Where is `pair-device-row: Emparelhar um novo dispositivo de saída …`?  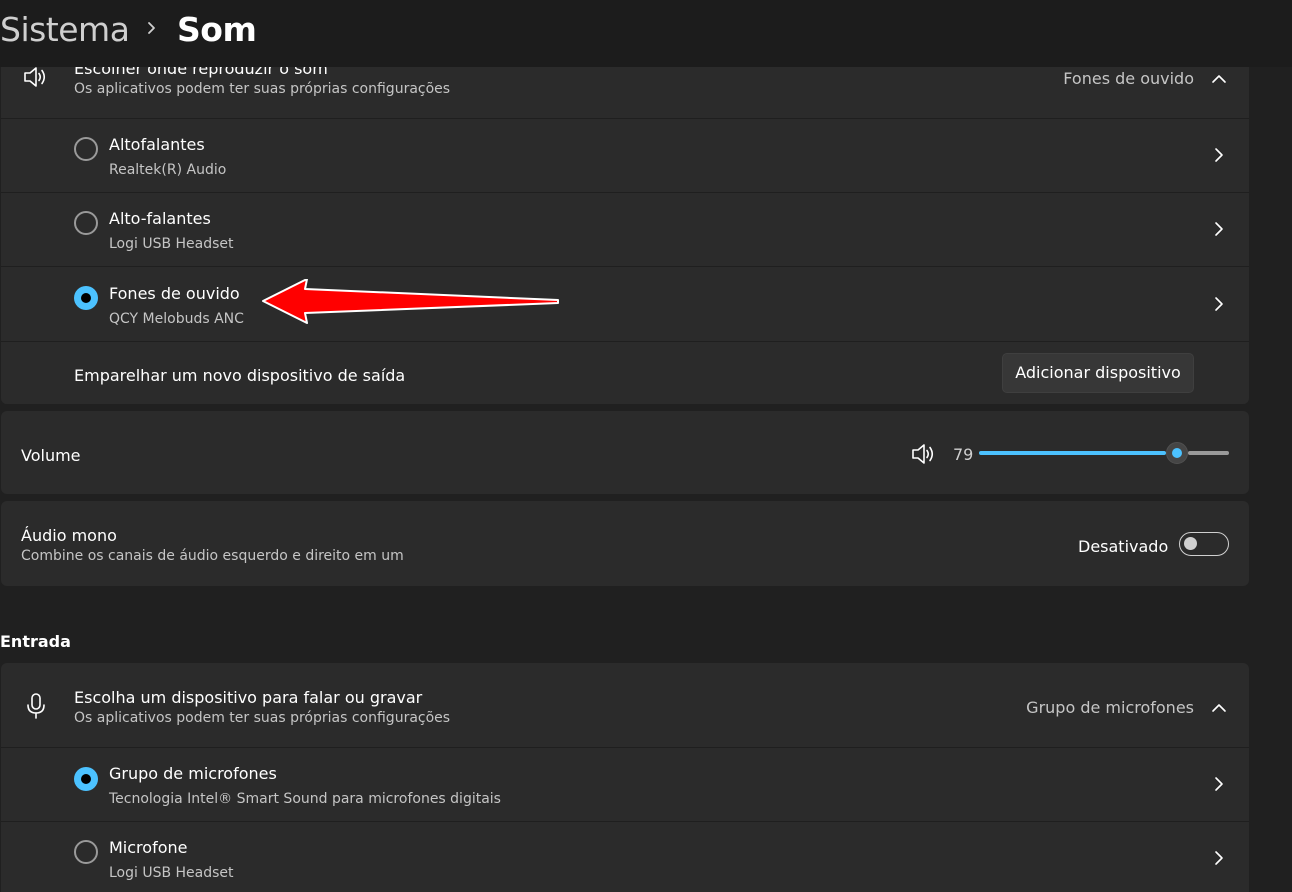 pair-device-row: Emparelhar um novo dispositivo de saída … is located at coordinates (625, 373).